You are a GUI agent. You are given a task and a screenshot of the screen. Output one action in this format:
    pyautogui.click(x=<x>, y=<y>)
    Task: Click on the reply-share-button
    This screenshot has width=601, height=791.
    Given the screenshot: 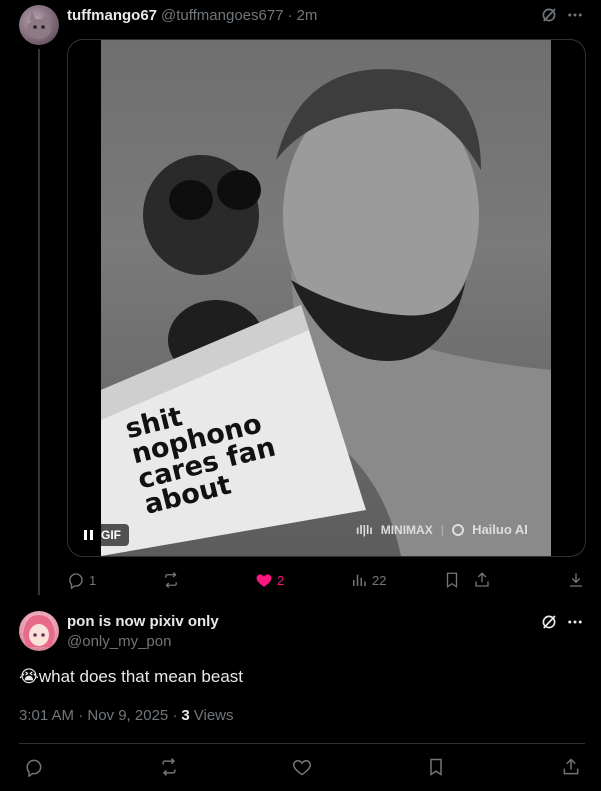 What is the action you would take?
    pyautogui.click(x=571, y=767)
    